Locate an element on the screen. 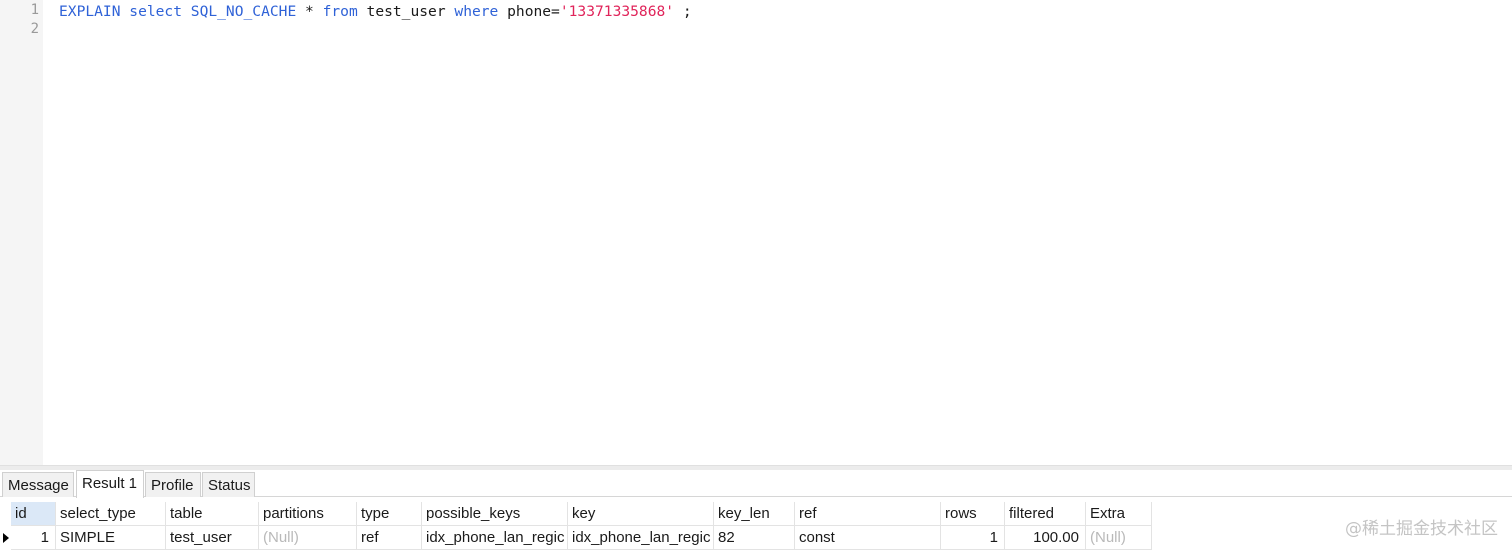 The height and width of the screenshot is (552, 1512). tab-profile: Profile is located at coordinates (173, 484).